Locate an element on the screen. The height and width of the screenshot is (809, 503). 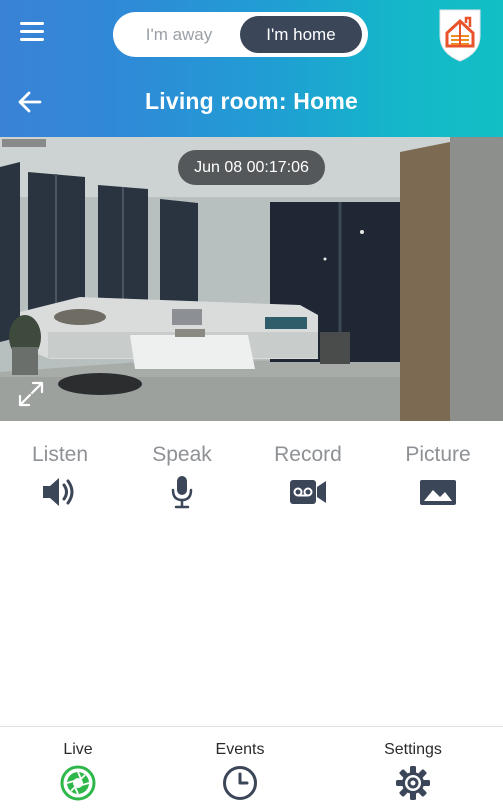
speak-label: Speak is located at coordinates (182, 454).